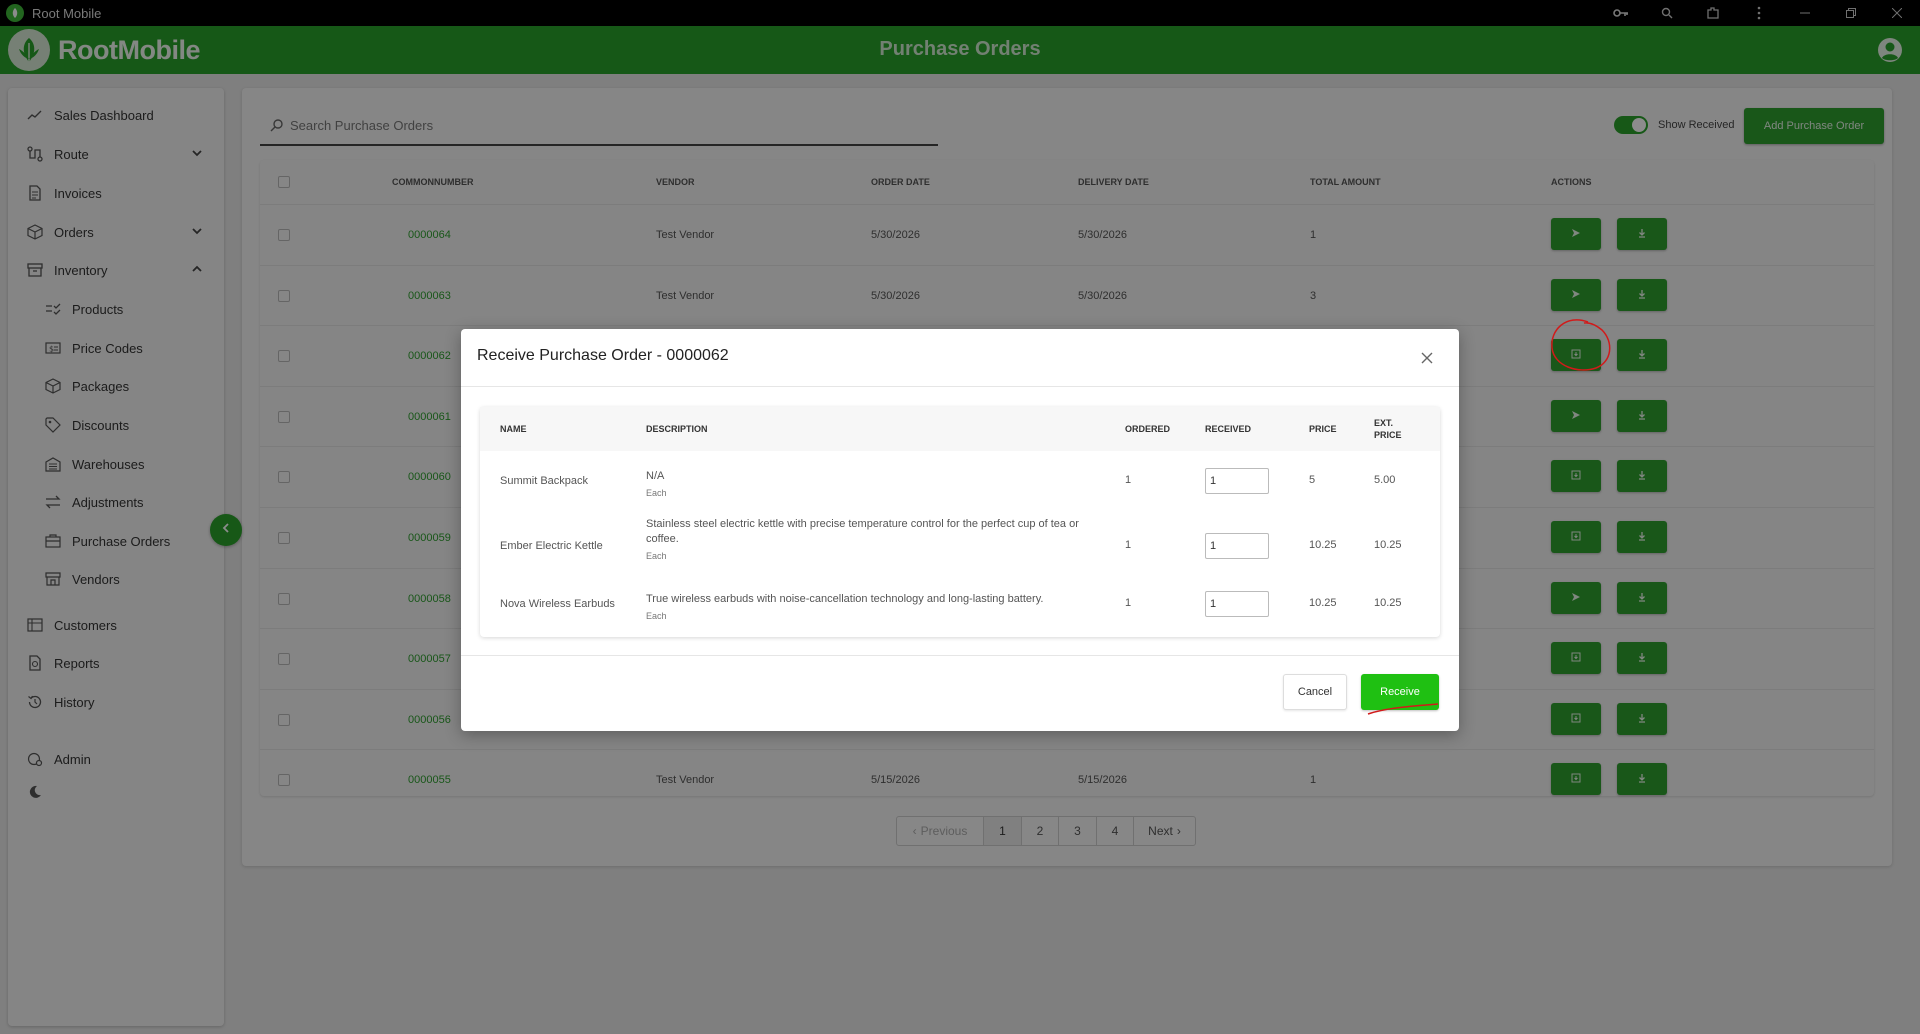 Image resolution: width=1920 pixels, height=1034 pixels. What do you see at coordinates (1228, 429) in the screenshot?
I see `col-received: RECEIVED` at bounding box center [1228, 429].